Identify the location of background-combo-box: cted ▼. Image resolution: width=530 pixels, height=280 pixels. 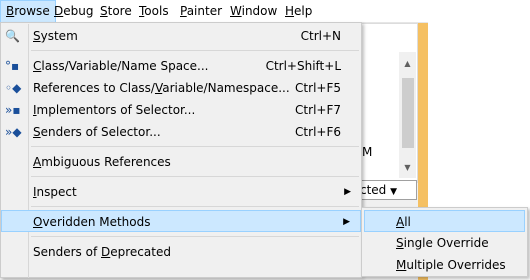
(387, 190).